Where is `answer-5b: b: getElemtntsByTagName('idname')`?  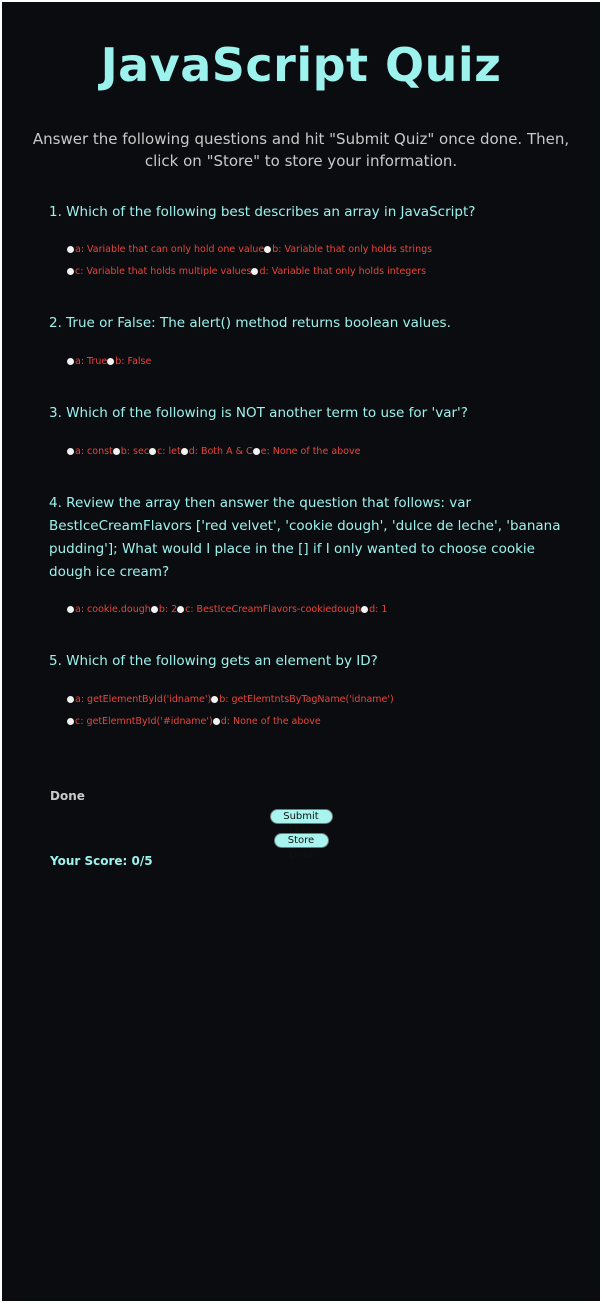 answer-5b: b: getElemtntsByTagName('idname') is located at coordinates (302, 699).